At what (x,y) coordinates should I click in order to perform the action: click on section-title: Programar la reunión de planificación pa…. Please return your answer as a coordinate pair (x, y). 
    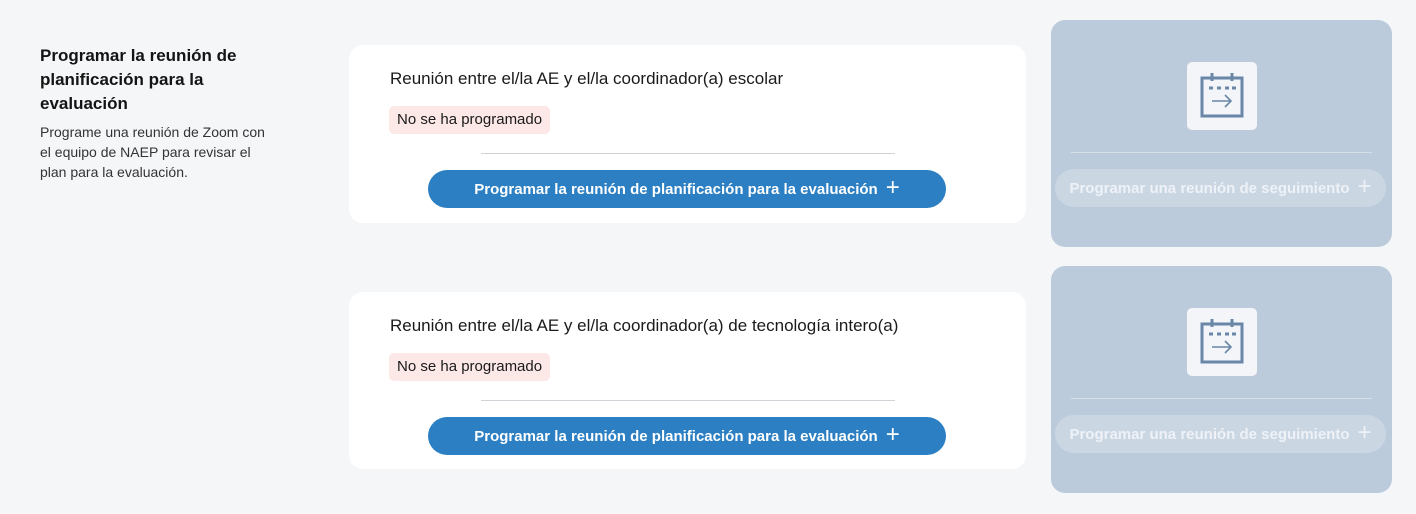
    Looking at the image, I should click on (138, 79).